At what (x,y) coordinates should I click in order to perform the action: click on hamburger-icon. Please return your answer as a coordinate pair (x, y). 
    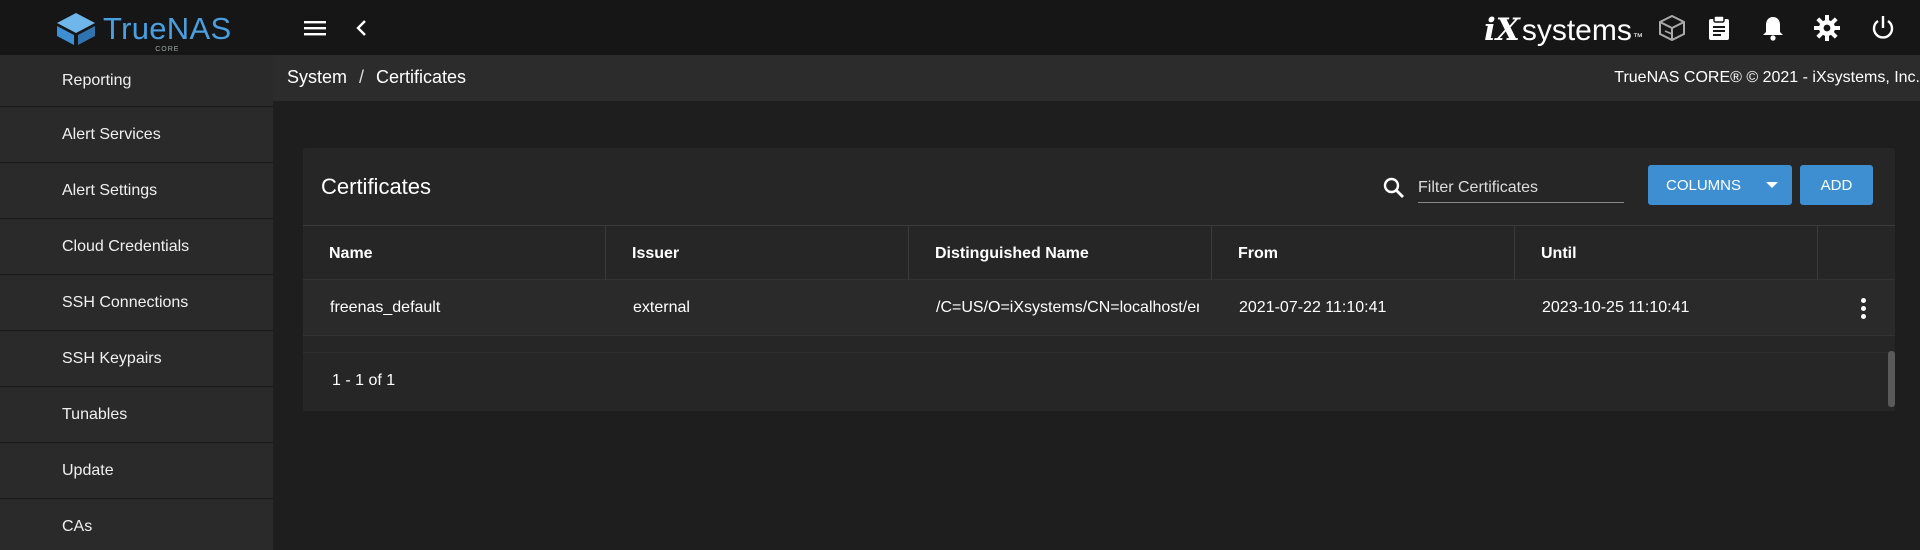
    Looking at the image, I should click on (315, 28).